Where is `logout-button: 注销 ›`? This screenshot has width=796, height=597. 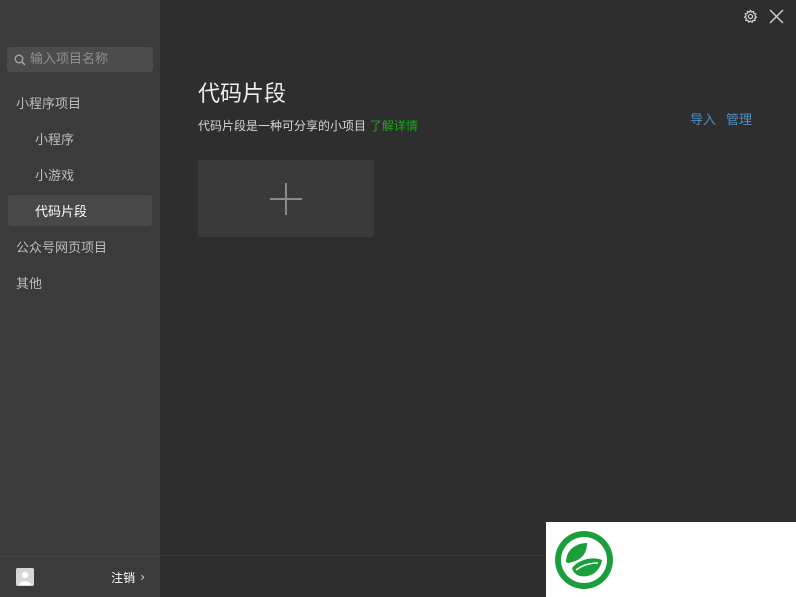
logout-button: 注销 › is located at coordinates (128, 577).